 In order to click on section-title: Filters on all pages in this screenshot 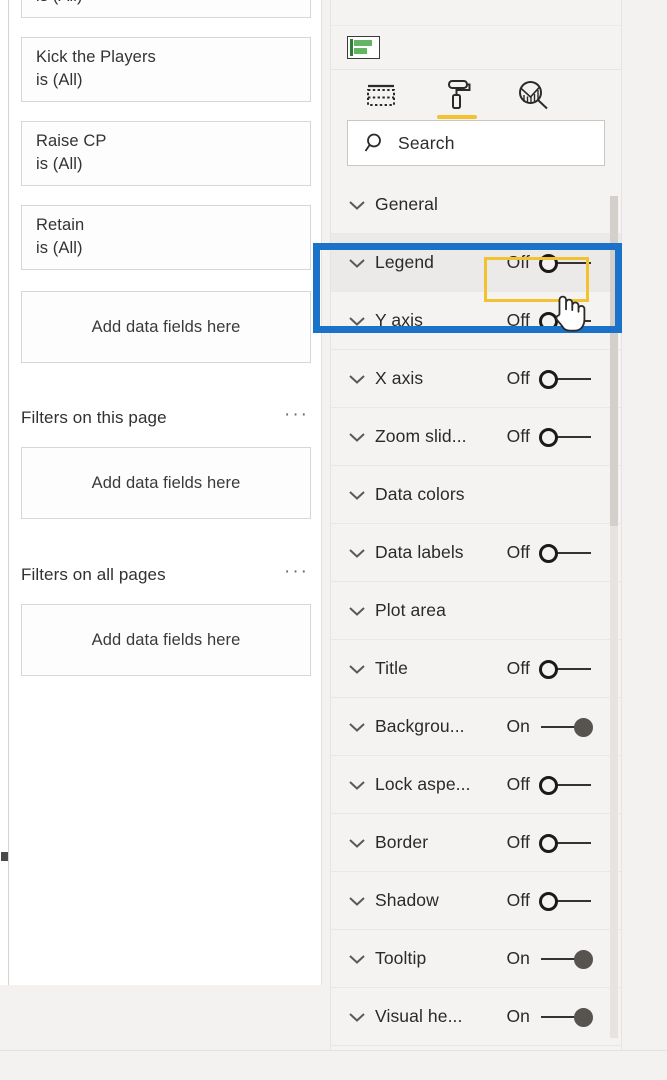, I will do `click(93, 574)`.